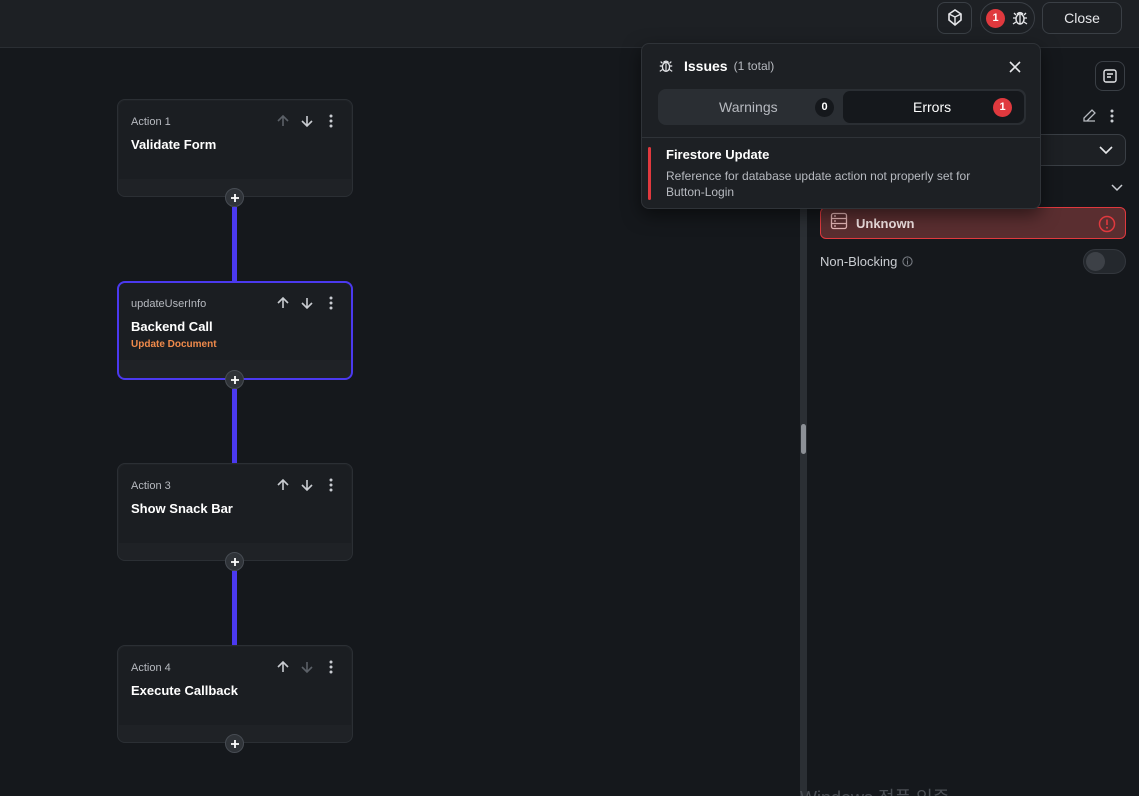  I want to click on action-label: Action 1, so click(151, 122).